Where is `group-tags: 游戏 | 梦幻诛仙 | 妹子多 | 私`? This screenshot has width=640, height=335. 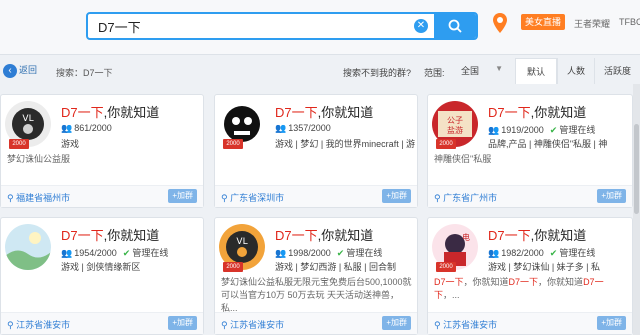 group-tags: 游戏 | 梦幻诛仙 | 妹子多 | 私 is located at coordinates (544, 267).